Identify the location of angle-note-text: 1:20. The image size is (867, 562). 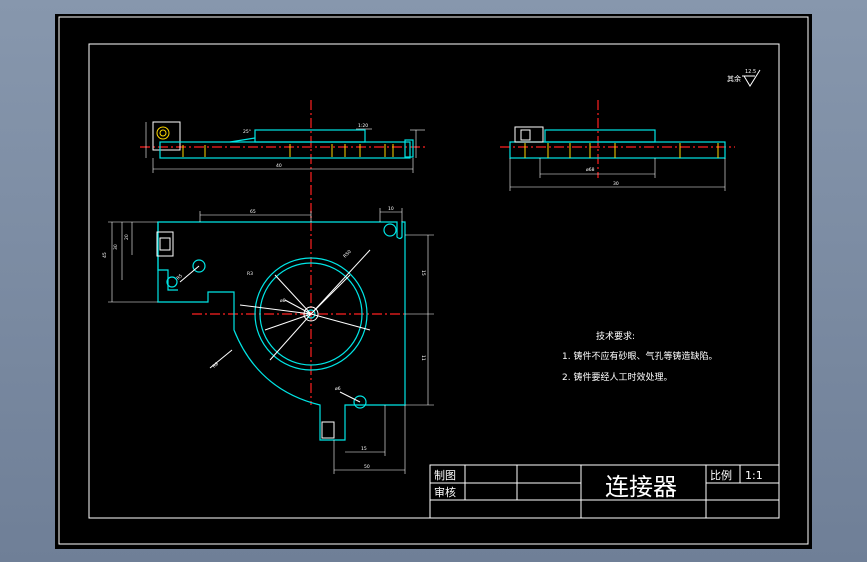
(363, 126).